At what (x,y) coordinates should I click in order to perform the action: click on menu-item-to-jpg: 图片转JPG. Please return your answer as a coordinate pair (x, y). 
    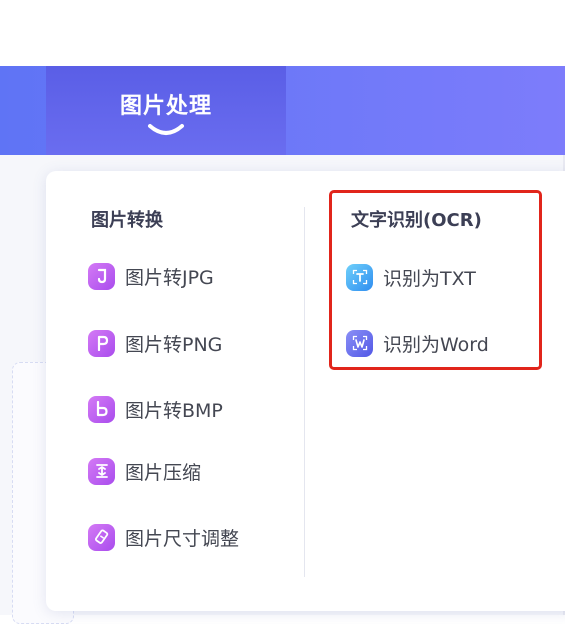
    Looking at the image, I should click on (151, 276).